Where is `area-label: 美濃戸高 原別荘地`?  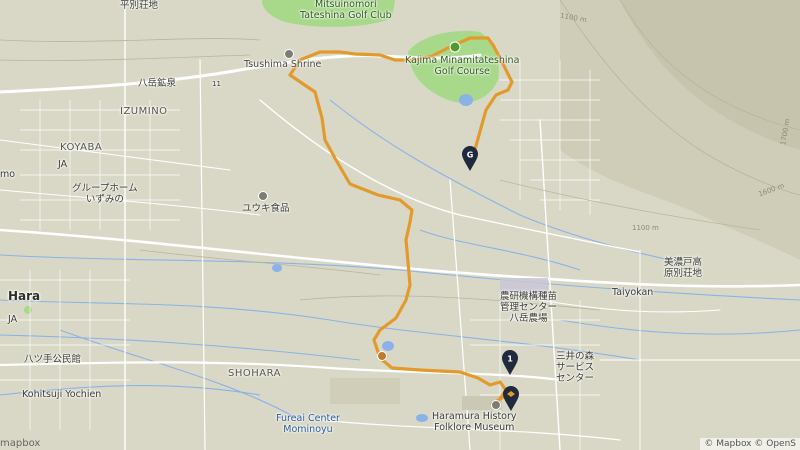
area-label: 美濃戸高 原別荘地 is located at coordinates (683, 268).